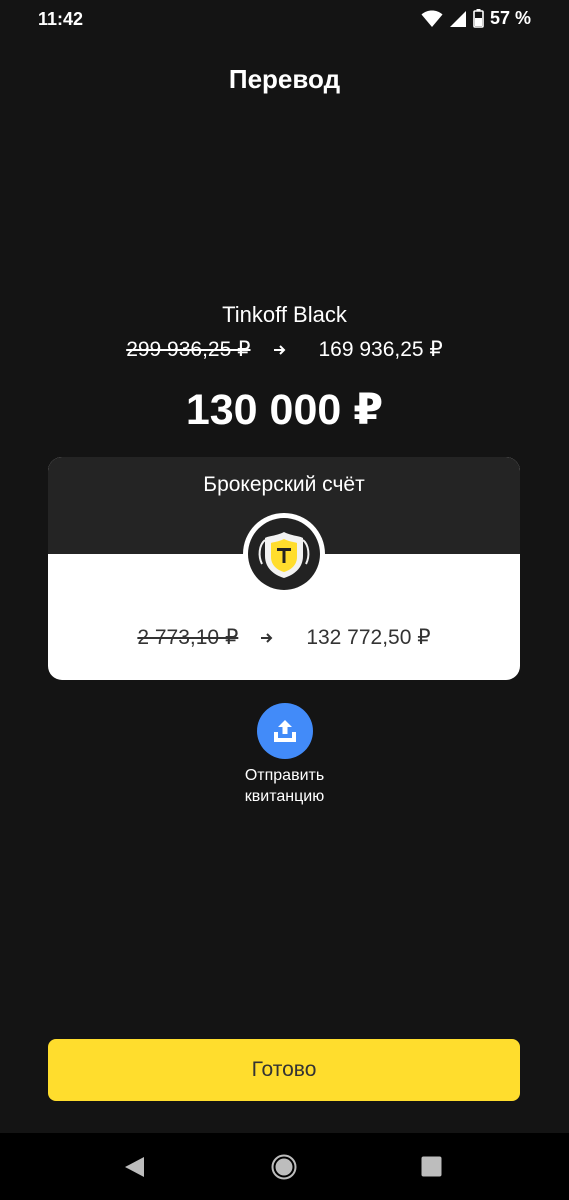  Describe the element at coordinates (284, 775) in the screenshot. I see `send-receipt-label-line1: Отправить` at that location.